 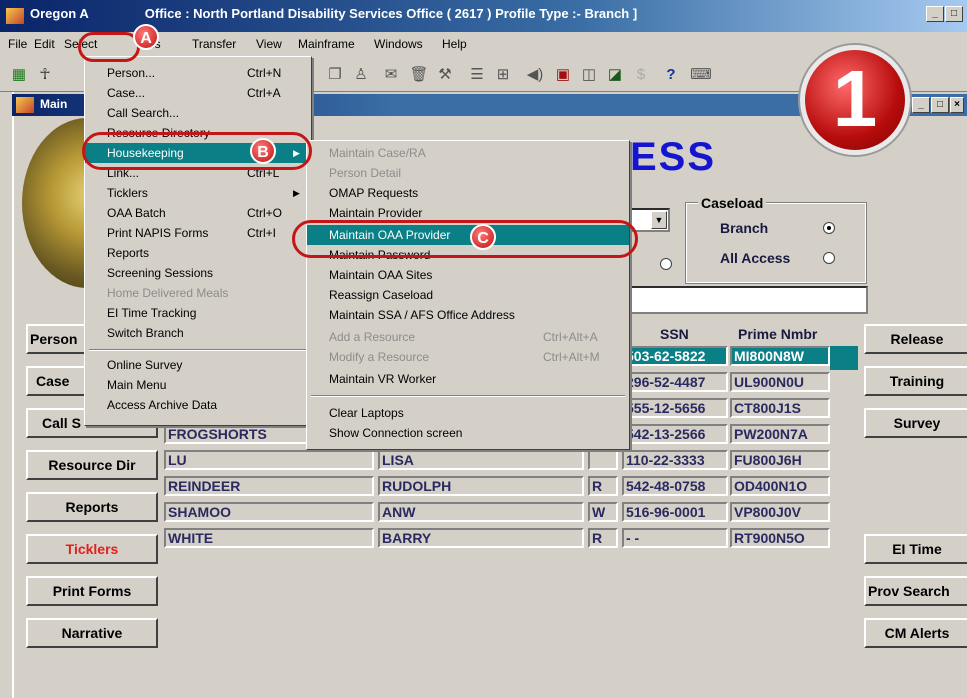 What do you see at coordinates (603, 512) in the screenshot?
I see `cell-flag: W` at bounding box center [603, 512].